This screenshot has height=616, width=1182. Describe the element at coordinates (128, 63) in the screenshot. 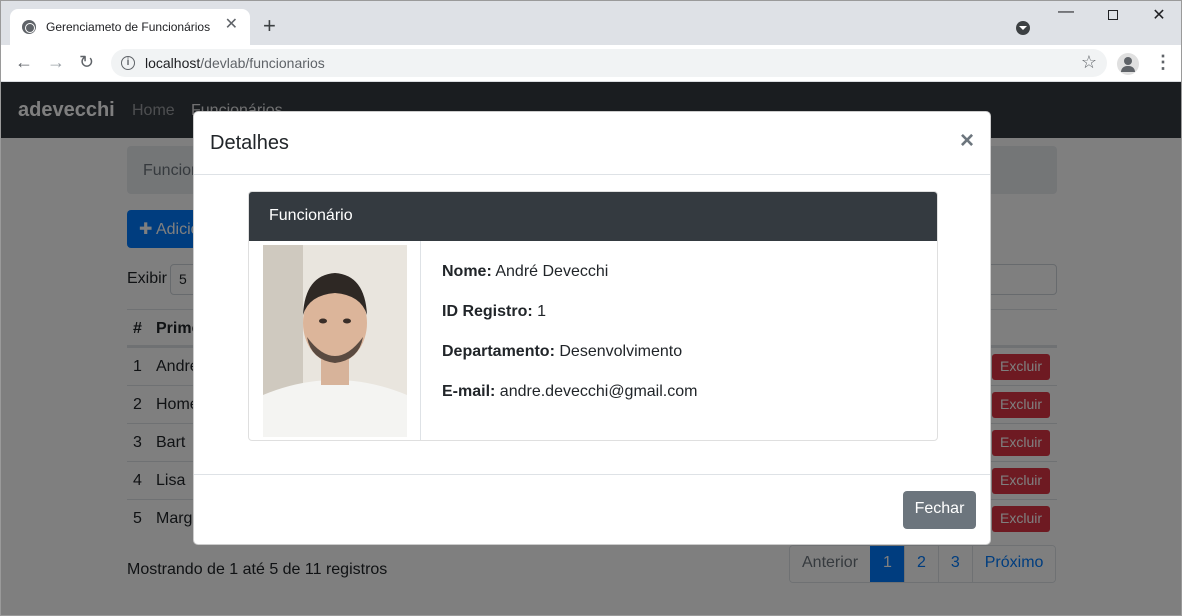

I see `info-icon: i` at that location.